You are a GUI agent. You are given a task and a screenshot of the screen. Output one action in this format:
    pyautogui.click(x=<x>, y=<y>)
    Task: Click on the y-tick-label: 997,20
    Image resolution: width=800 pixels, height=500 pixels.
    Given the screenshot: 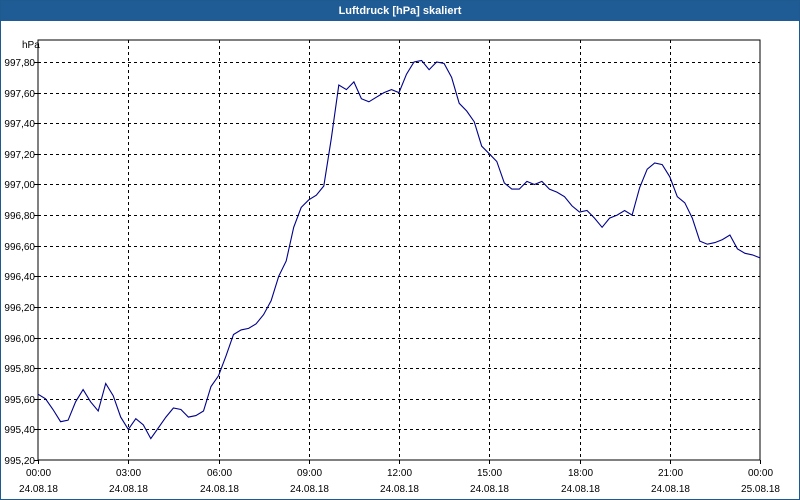 What is the action you would take?
    pyautogui.click(x=19, y=155)
    